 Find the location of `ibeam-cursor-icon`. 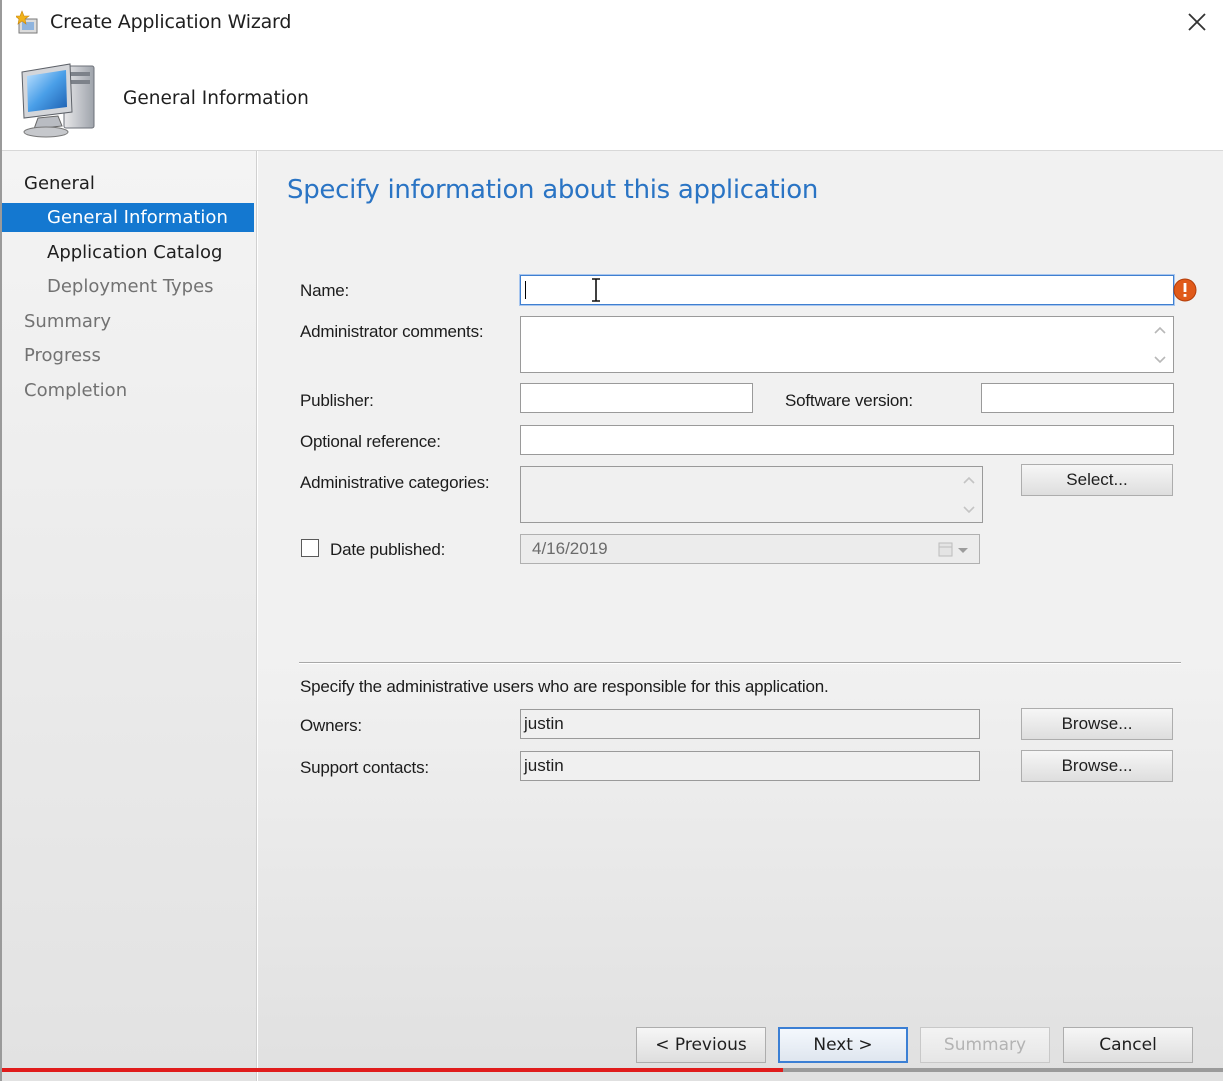

ibeam-cursor-icon is located at coordinates (596, 290).